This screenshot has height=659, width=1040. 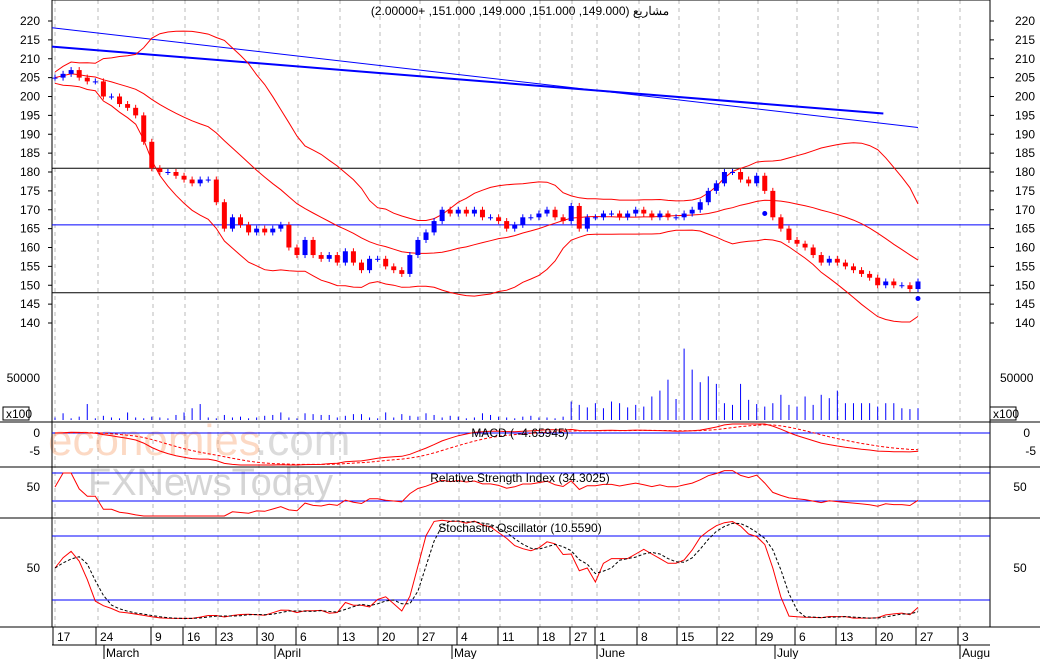 I want to click on day-label: 16, so click(x=194, y=637).